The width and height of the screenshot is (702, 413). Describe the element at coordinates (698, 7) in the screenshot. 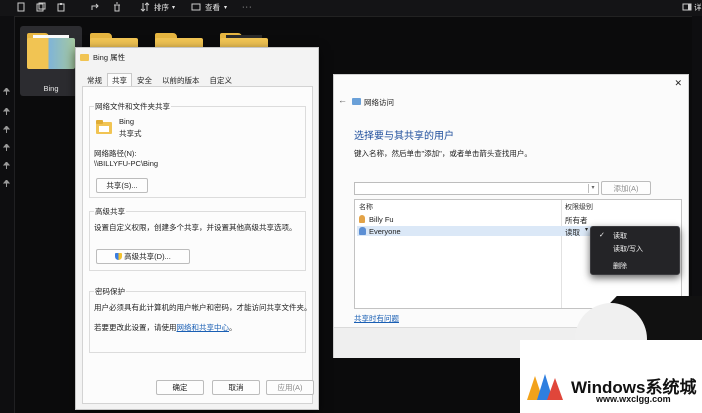

I see `details-label: 详` at that location.